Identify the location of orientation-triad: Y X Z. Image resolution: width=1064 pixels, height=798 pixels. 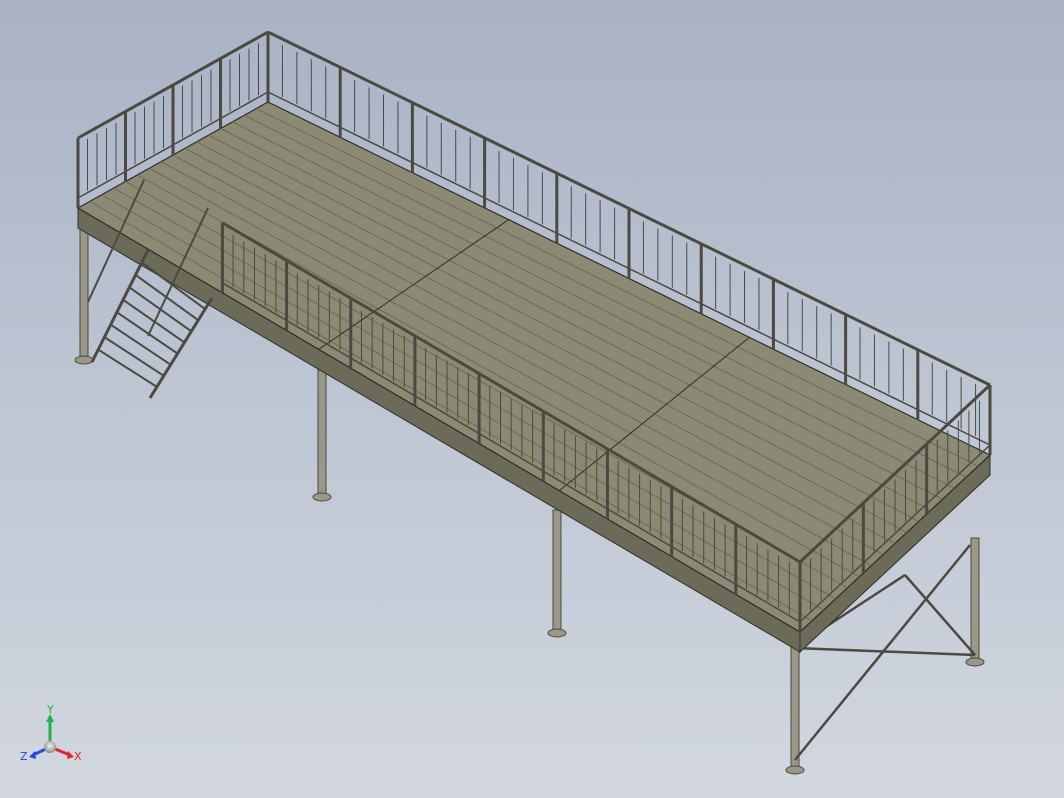
(53, 735).